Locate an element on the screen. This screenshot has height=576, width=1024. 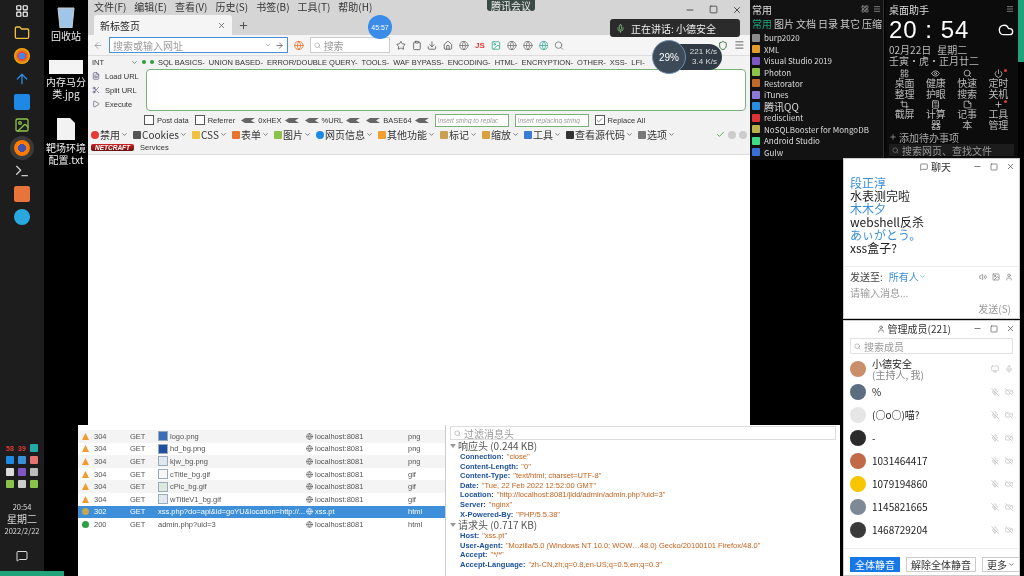
app-icon is located at coordinates (22, 217).